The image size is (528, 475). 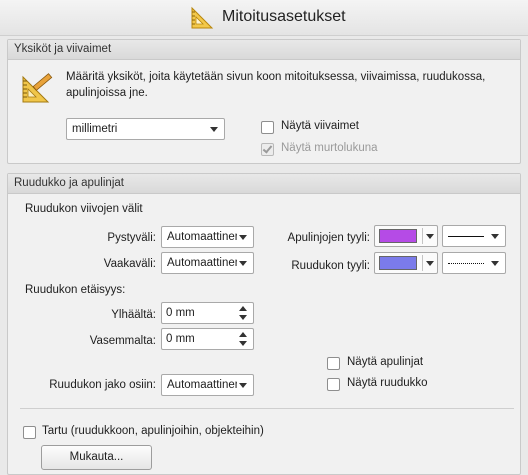 I want to click on title-bar: Mitoitusasetukset, so click(x=264, y=18).